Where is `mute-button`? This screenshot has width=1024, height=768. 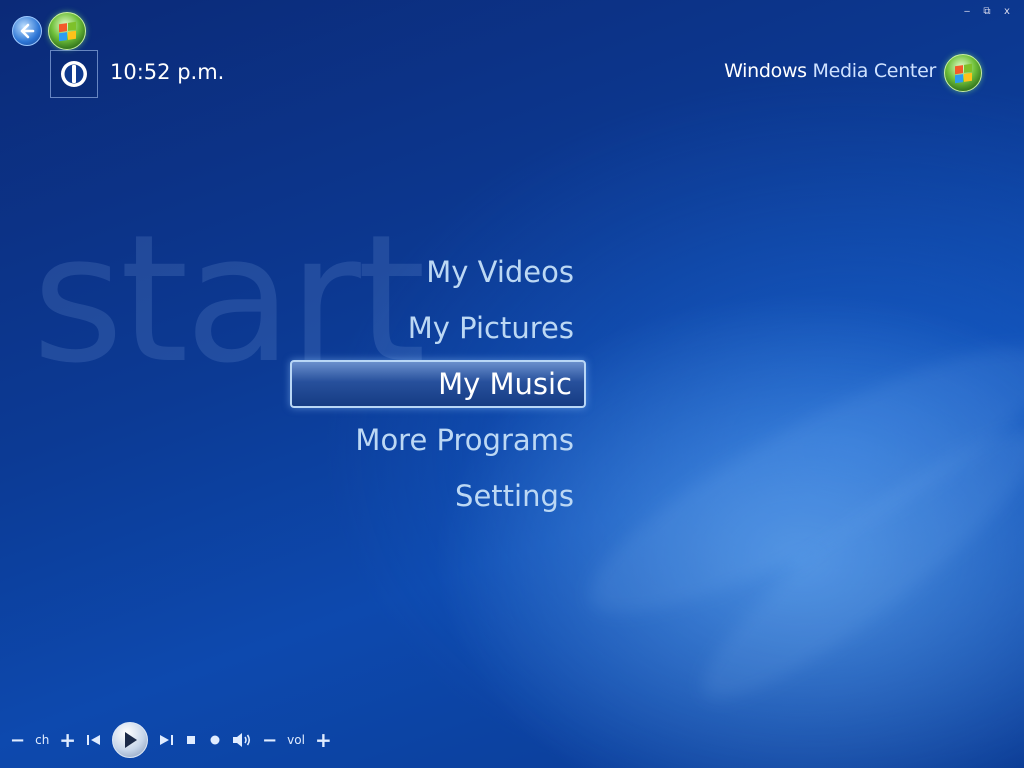
mute-button is located at coordinates (242, 740).